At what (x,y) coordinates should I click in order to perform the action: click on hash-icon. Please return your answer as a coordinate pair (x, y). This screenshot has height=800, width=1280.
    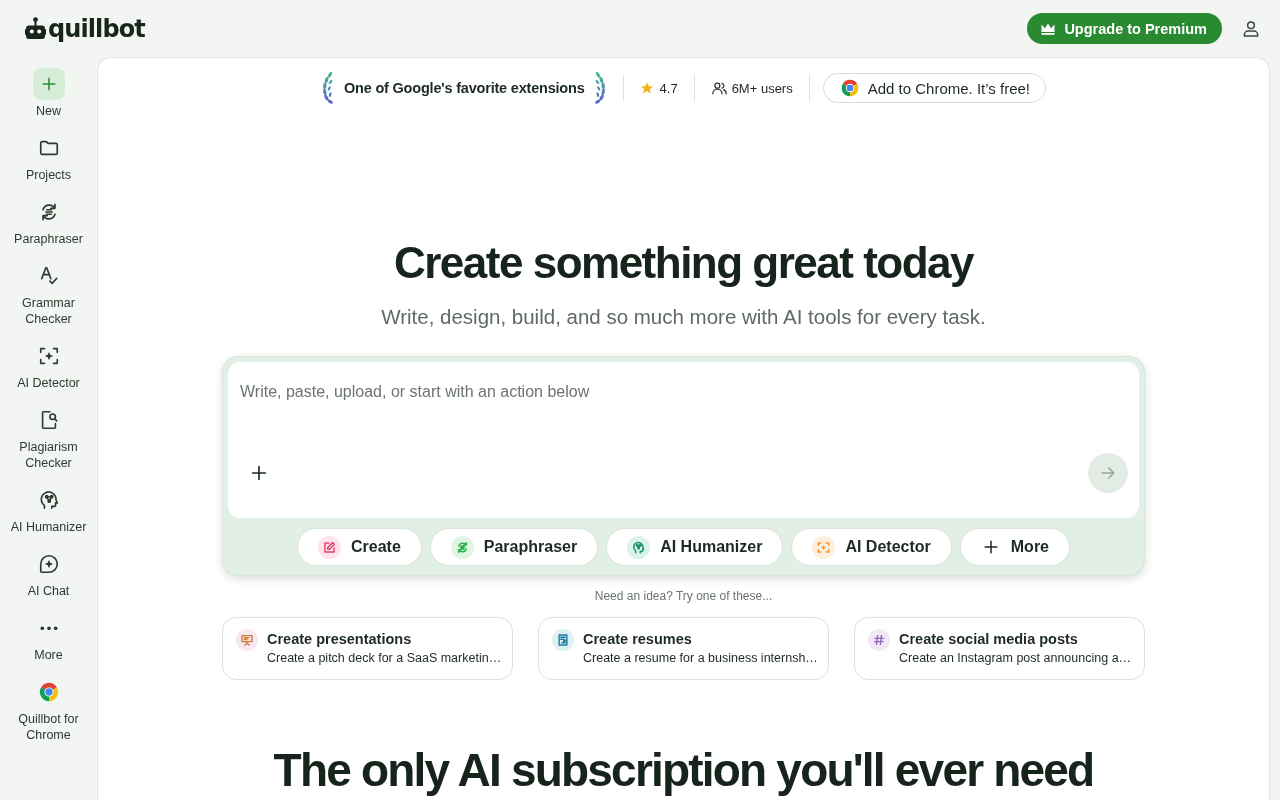
    Looking at the image, I should click on (879, 640).